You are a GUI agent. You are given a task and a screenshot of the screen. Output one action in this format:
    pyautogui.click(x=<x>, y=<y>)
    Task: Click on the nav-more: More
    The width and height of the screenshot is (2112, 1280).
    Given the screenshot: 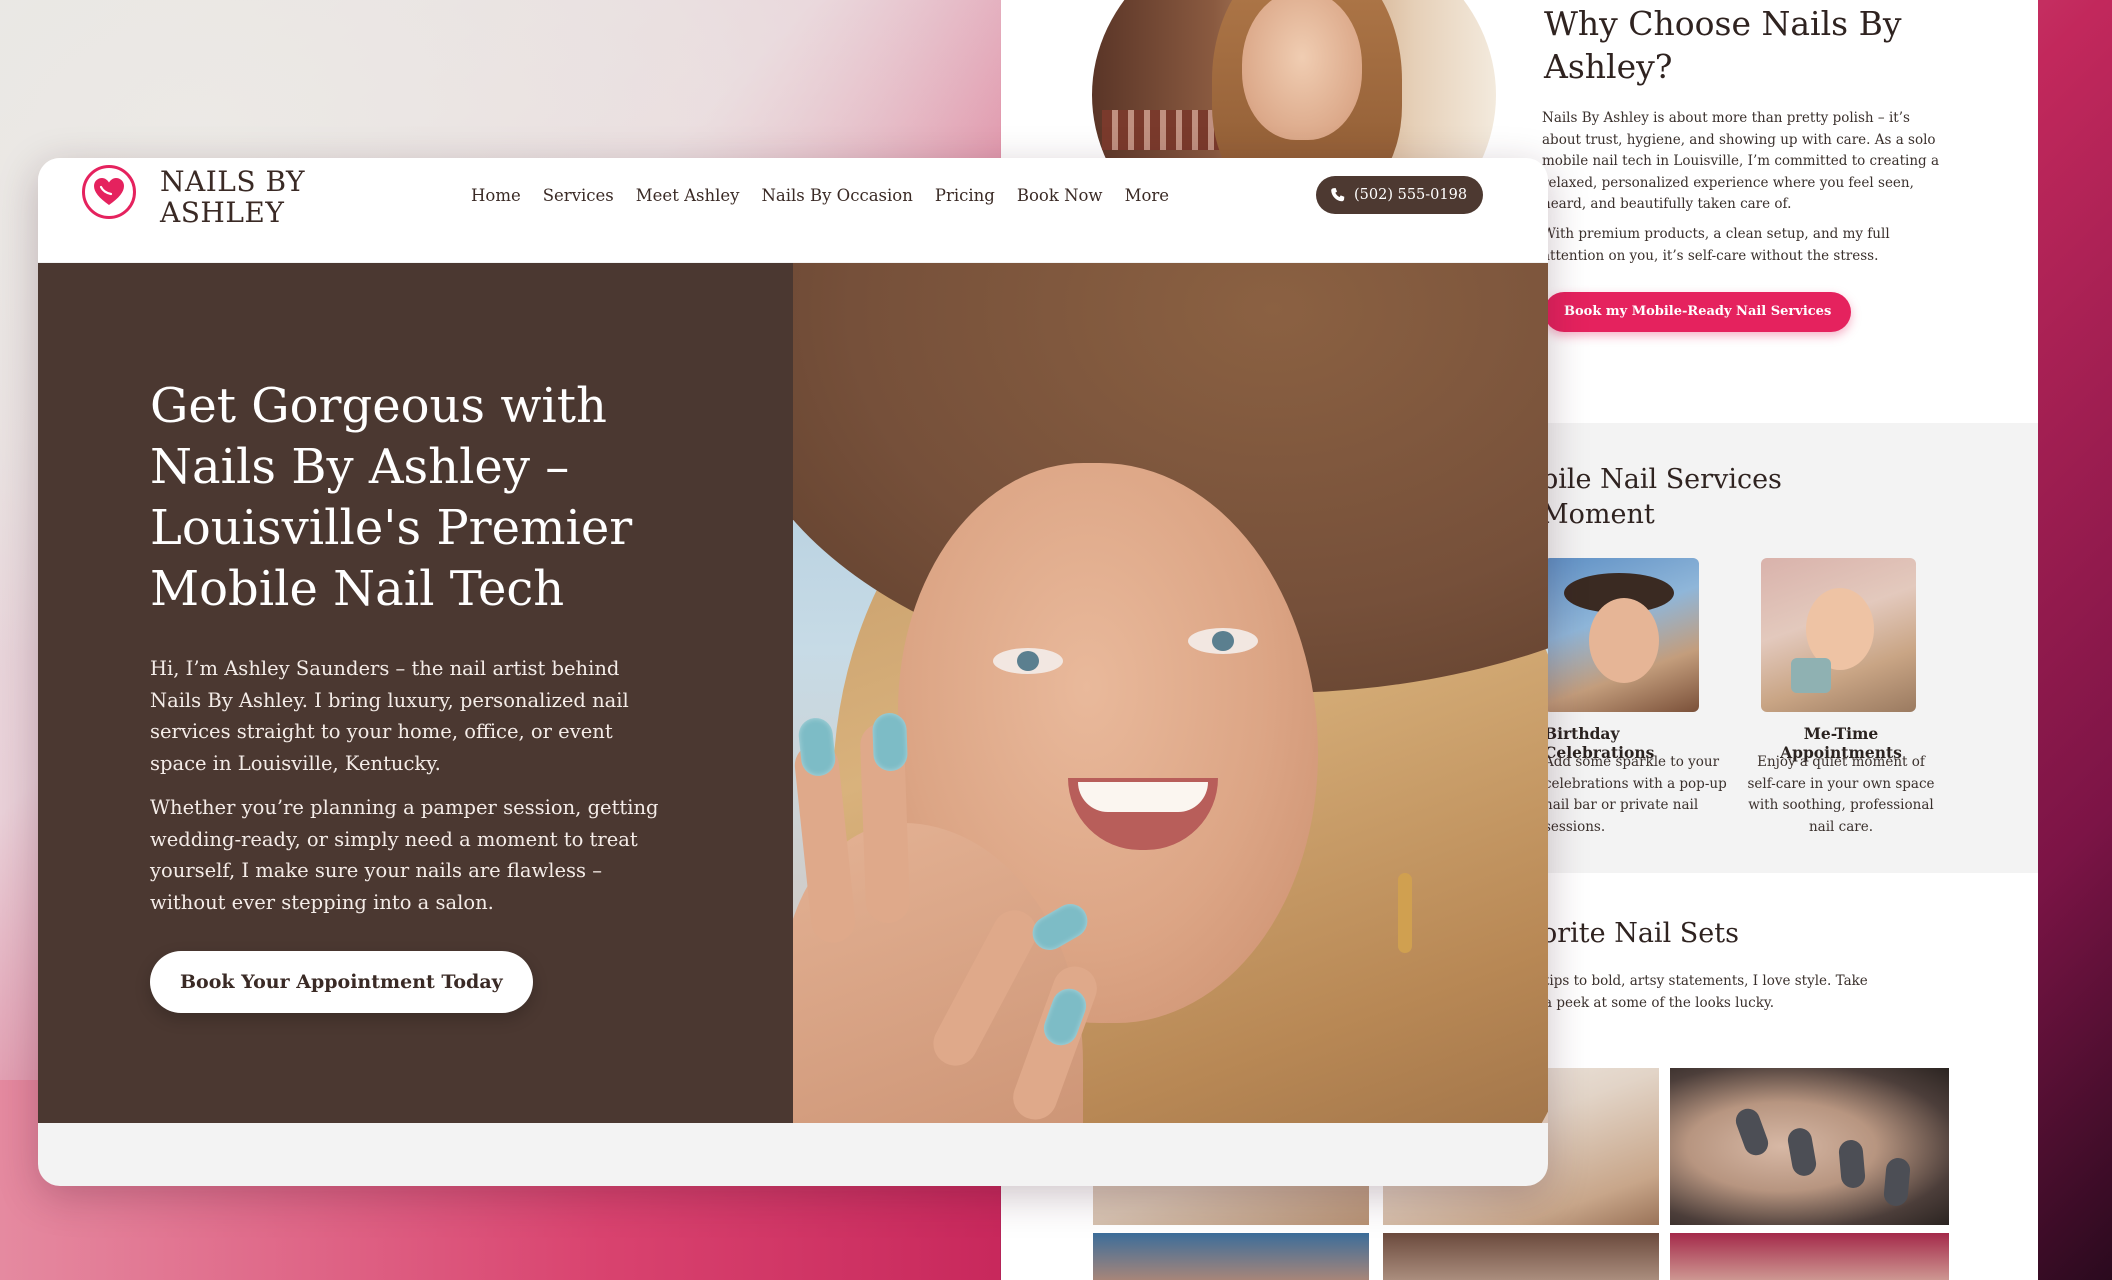 What is the action you would take?
    pyautogui.click(x=1147, y=196)
    